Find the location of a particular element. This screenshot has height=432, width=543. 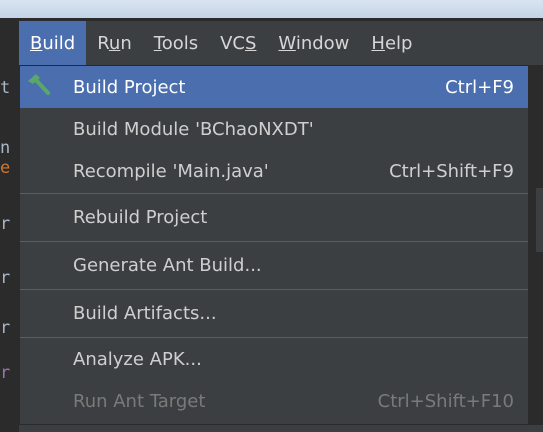

menu-run: Run is located at coordinates (114, 43).